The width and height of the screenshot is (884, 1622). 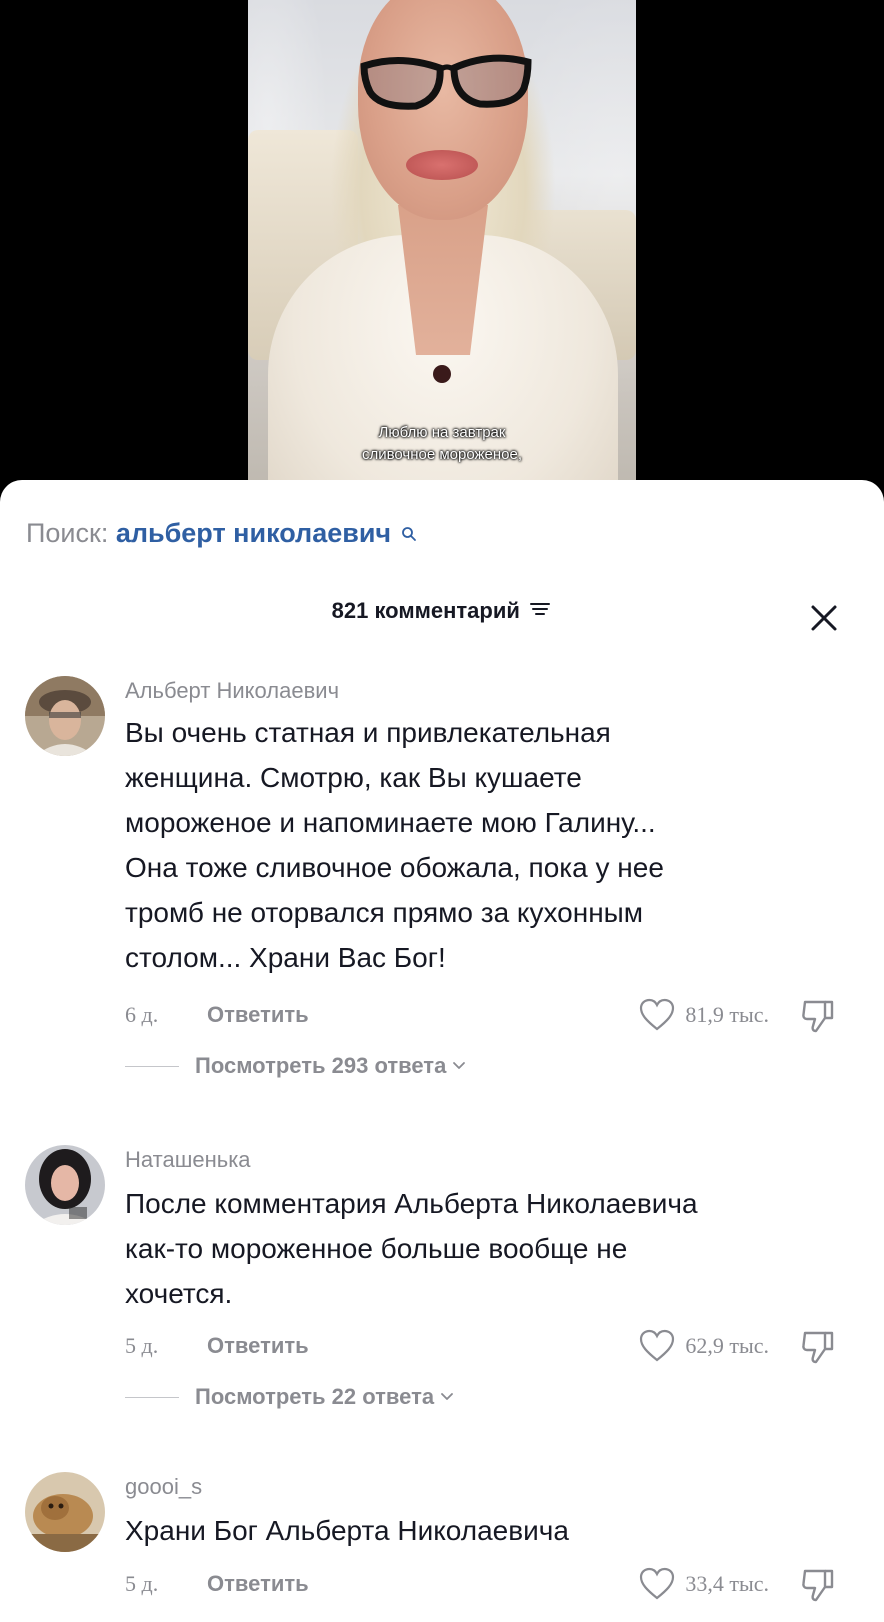 What do you see at coordinates (727, 1583) in the screenshot?
I see `like-count: 33,4 тыс.` at bounding box center [727, 1583].